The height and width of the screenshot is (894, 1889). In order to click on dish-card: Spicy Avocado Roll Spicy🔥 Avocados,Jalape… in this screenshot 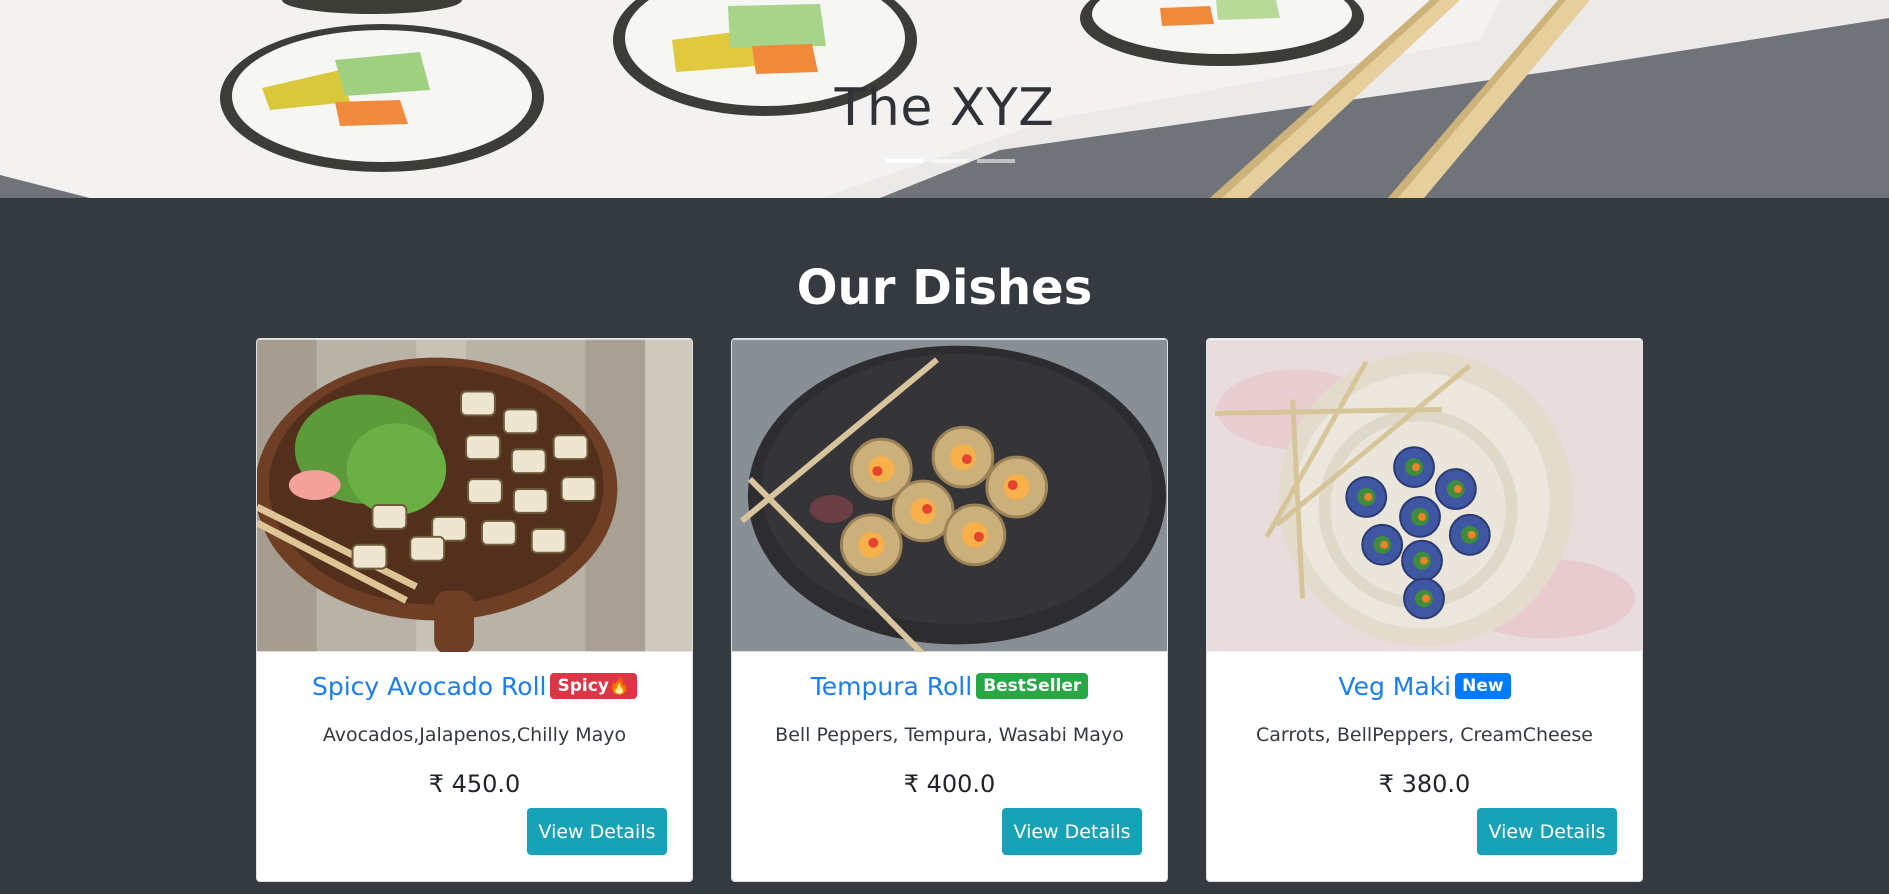, I will do `click(474, 610)`.